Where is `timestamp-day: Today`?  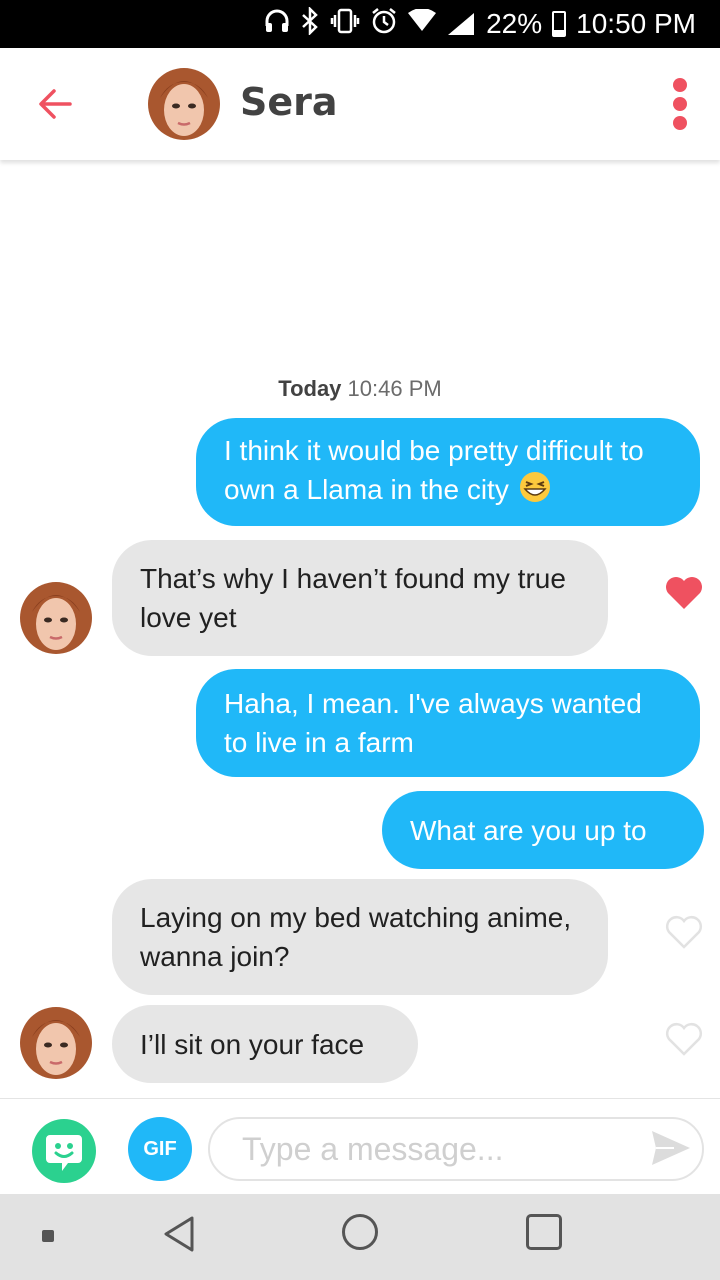 timestamp-day: Today is located at coordinates (310, 388).